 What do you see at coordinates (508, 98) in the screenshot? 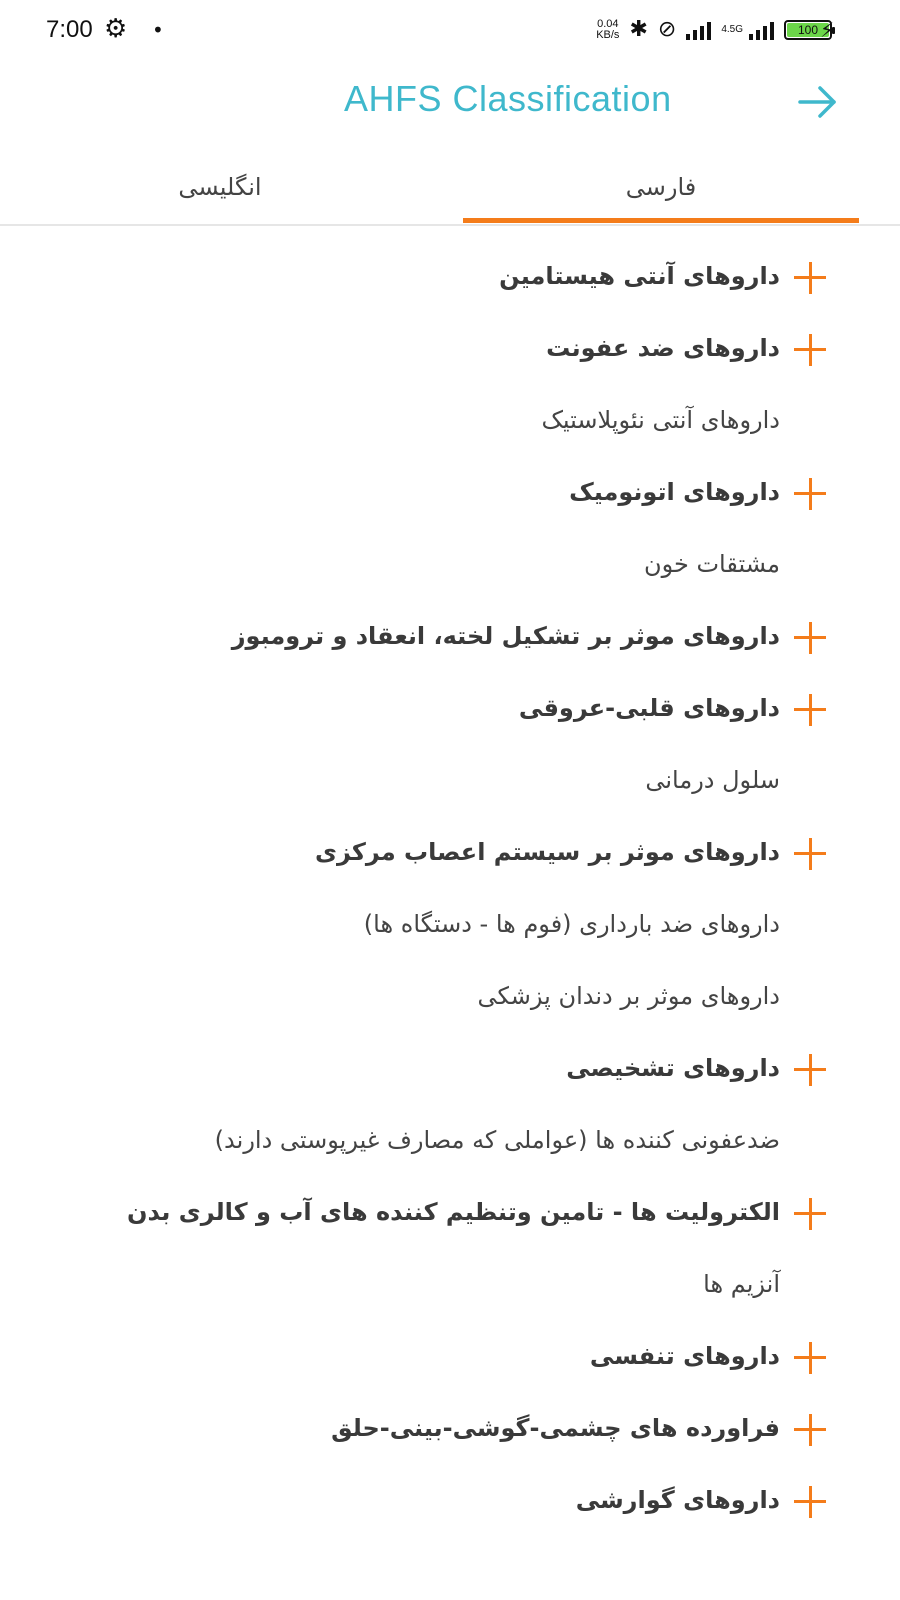
I see `page-title: AHFS Classification` at bounding box center [508, 98].